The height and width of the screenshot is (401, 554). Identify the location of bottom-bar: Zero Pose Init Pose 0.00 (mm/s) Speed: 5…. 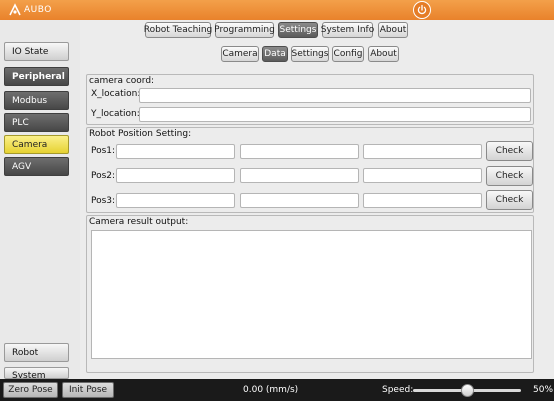
(277, 390).